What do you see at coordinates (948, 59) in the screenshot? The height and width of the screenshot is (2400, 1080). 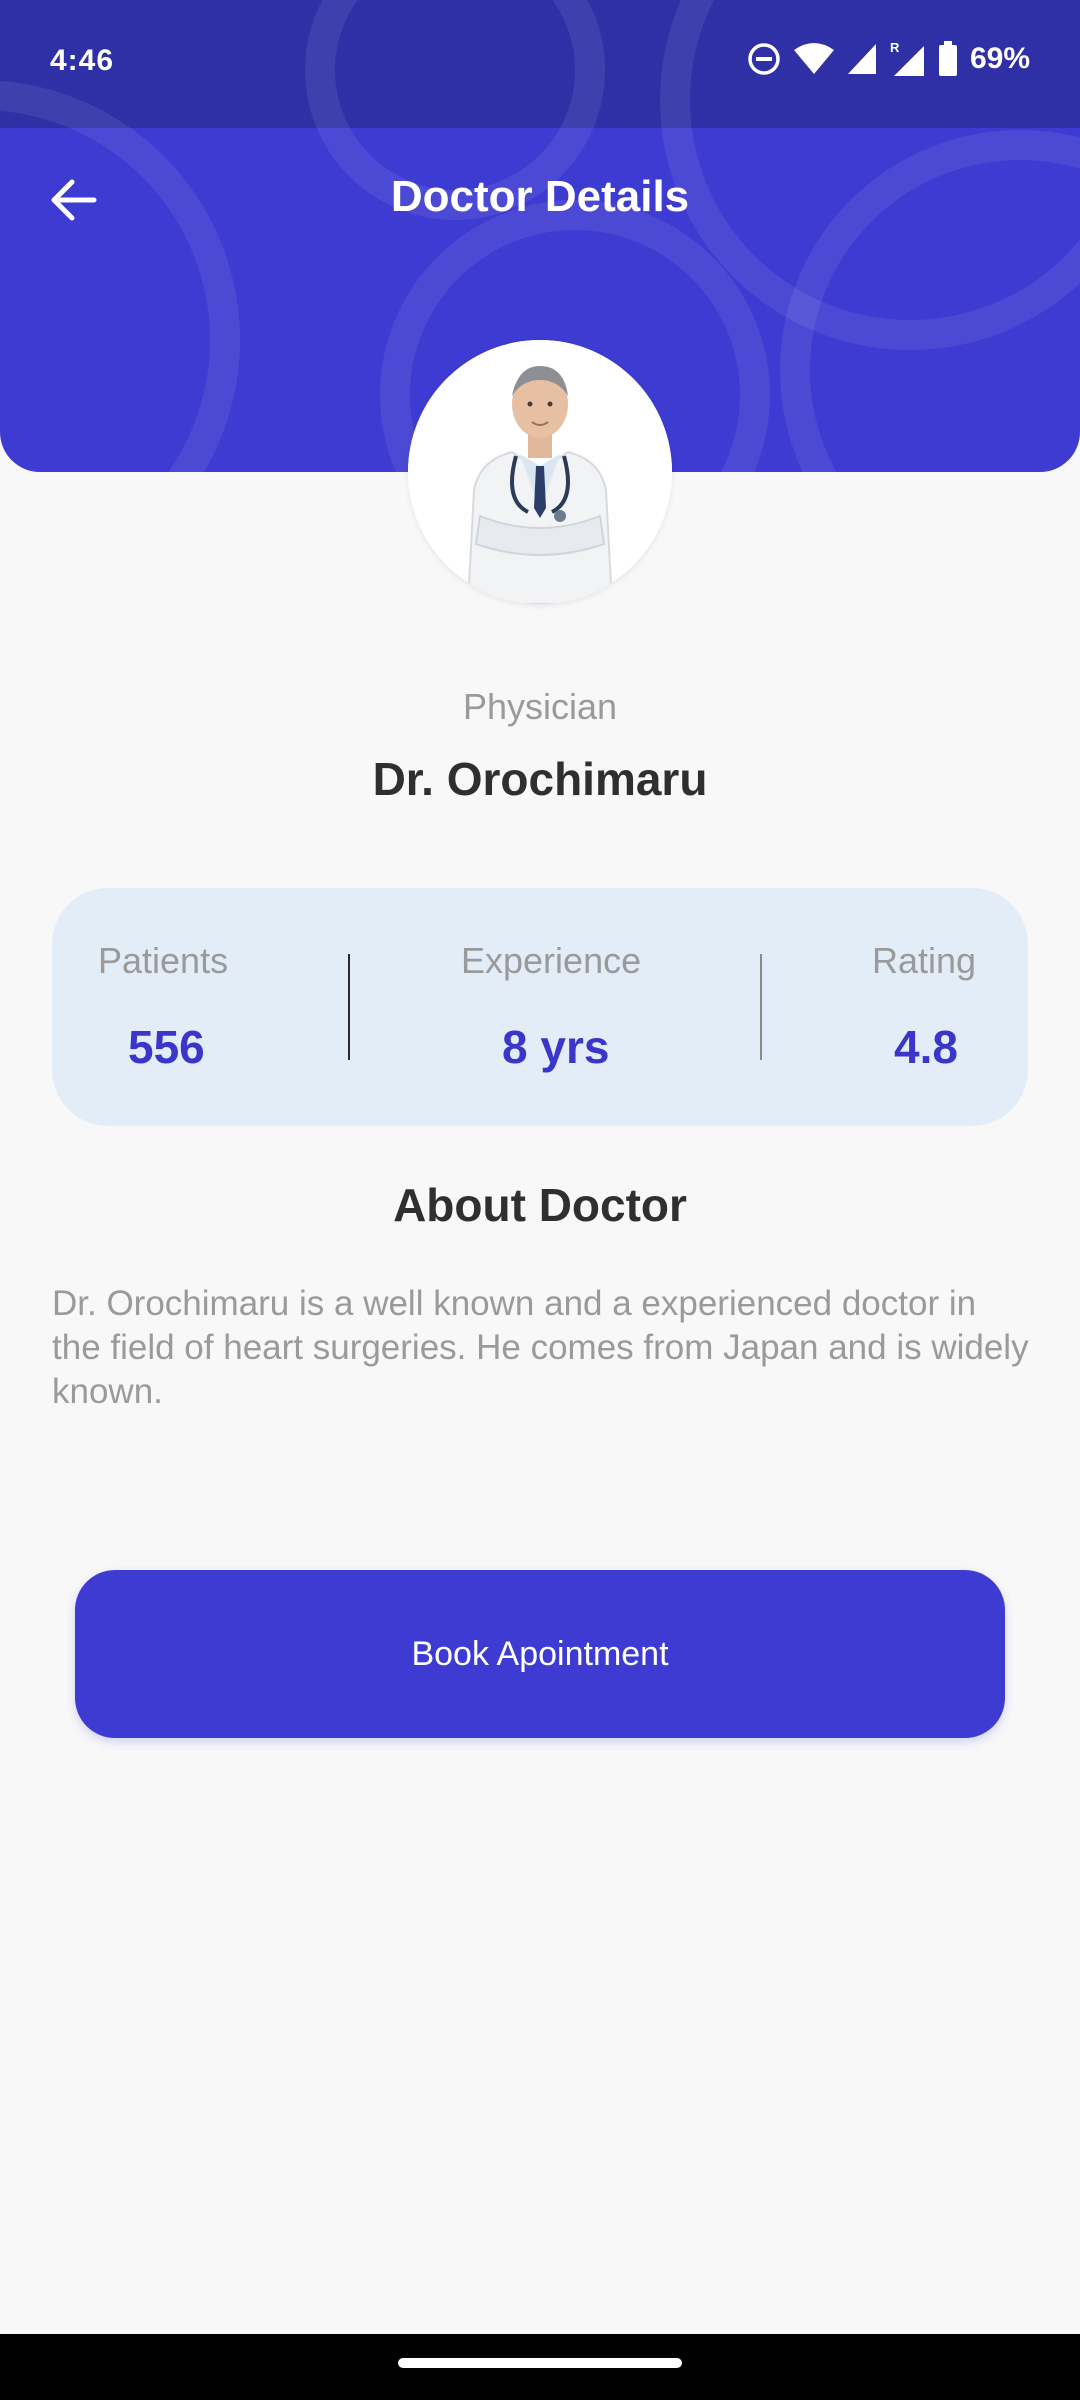 I see `battery-icon` at bounding box center [948, 59].